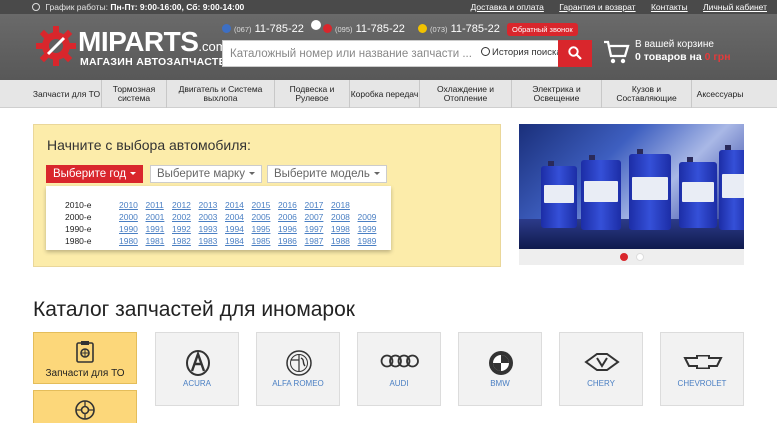  What do you see at coordinates (161, 42) in the screenshot?
I see `logo-text: MIPARTS.com.ua` at bounding box center [161, 42].